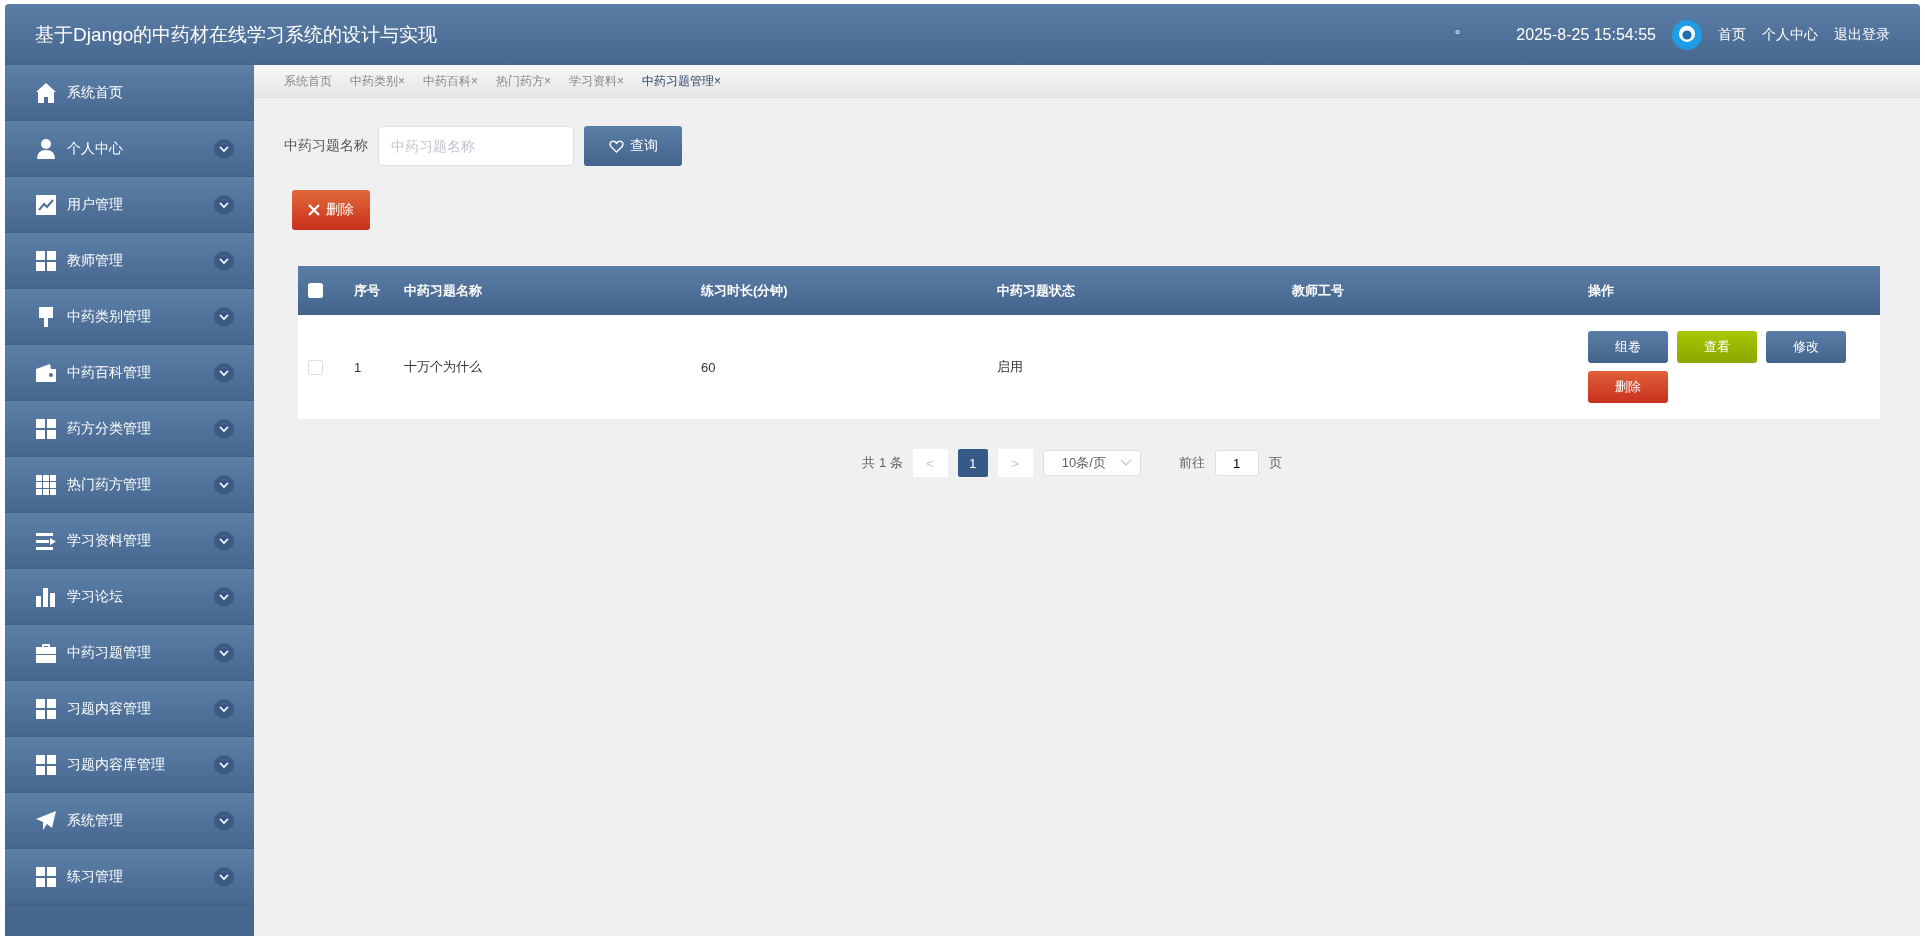 This screenshot has width=1925, height=940. Describe the element at coordinates (972, 463) in the screenshot. I see `page-button: 1` at that location.